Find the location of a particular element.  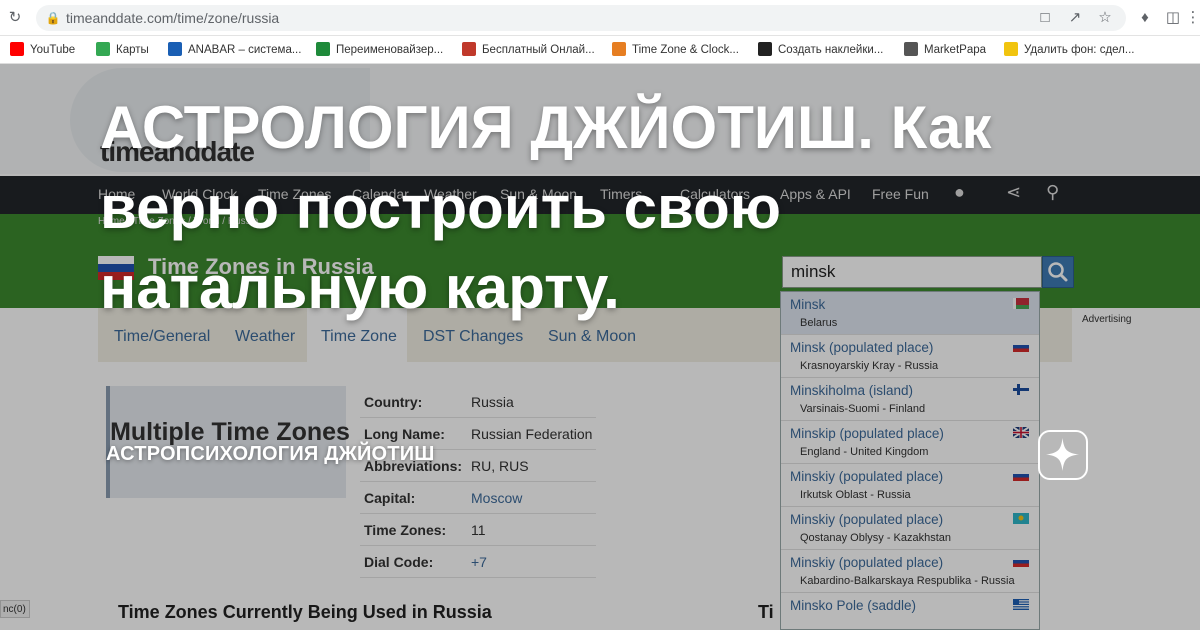

menu-icon: ⋮ is located at coordinates (1192, 18).